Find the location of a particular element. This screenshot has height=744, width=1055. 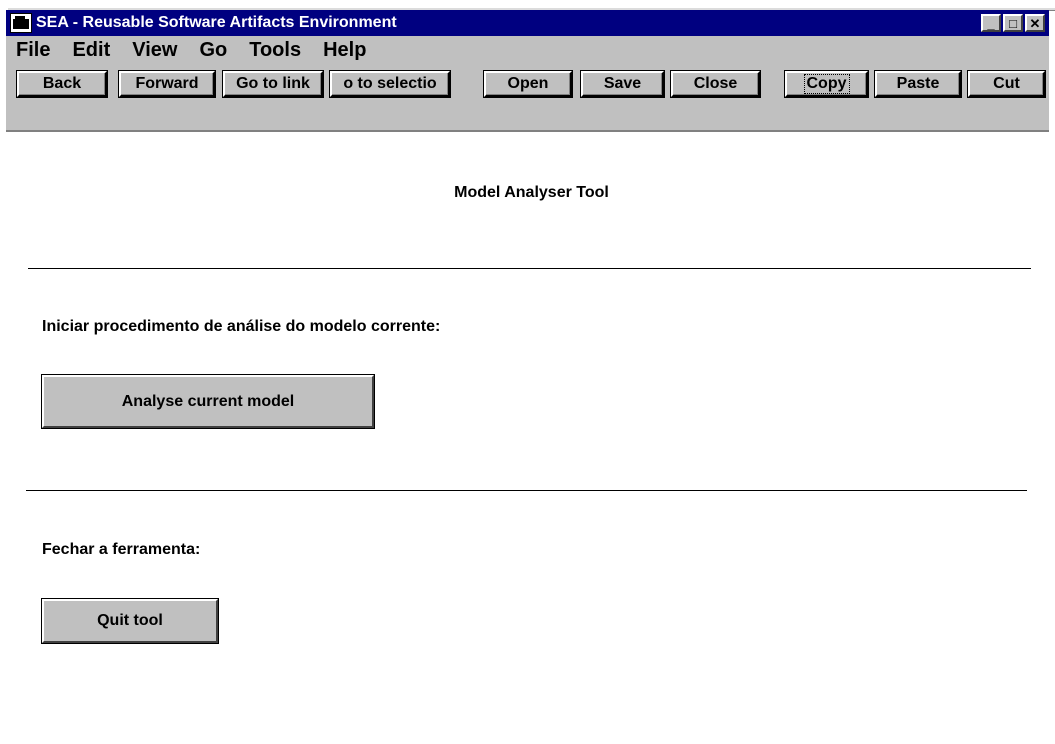

go-to-link-button: Go to link is located at coordinates (273, 84).